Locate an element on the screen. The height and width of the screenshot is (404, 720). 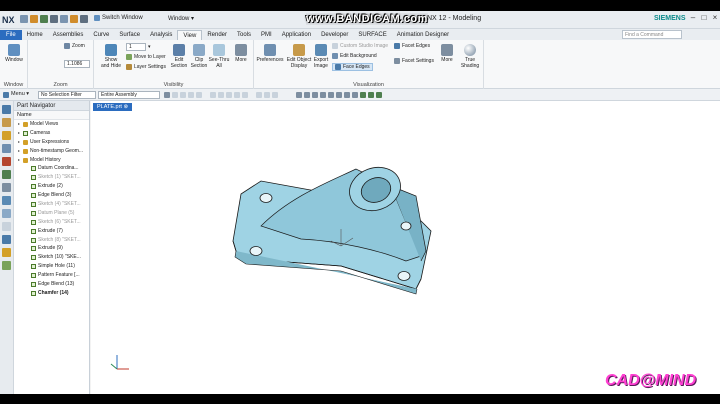
tab-tools: Tools is located at coordinates (244, 35).